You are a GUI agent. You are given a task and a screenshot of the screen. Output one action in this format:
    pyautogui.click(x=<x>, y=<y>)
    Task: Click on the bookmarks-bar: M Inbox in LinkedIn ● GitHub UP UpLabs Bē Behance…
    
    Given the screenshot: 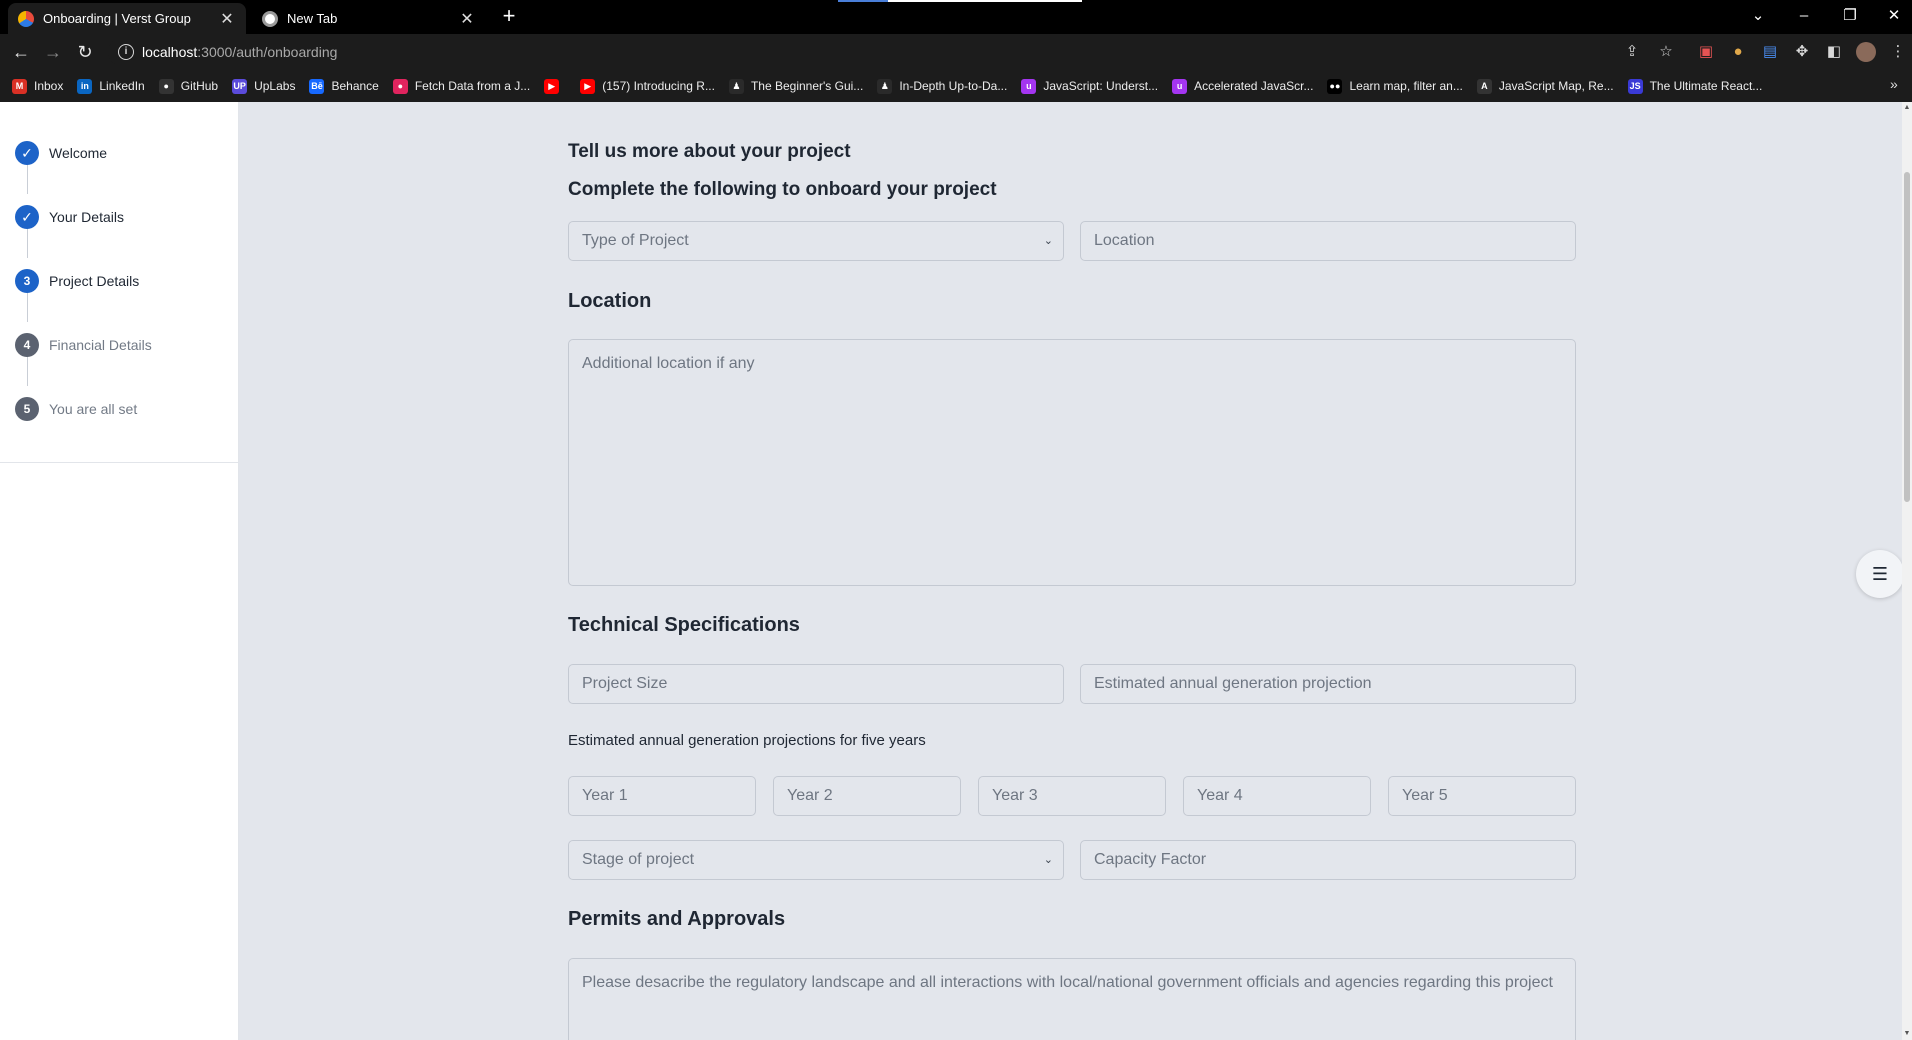 What is the action you would take?
    pyautogui.click(x=956, y=86)
    